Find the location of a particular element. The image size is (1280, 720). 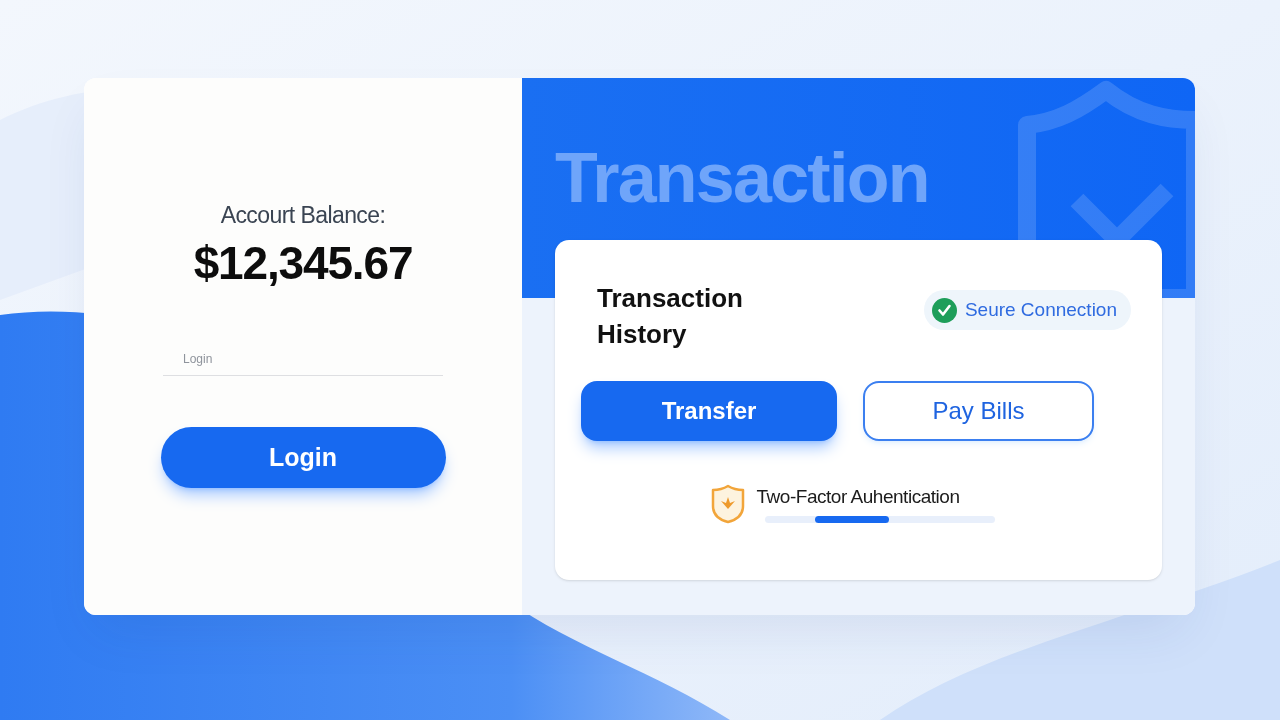

two-factor-label: Two-Factor Auhentication is located at coordinates (858, 497).